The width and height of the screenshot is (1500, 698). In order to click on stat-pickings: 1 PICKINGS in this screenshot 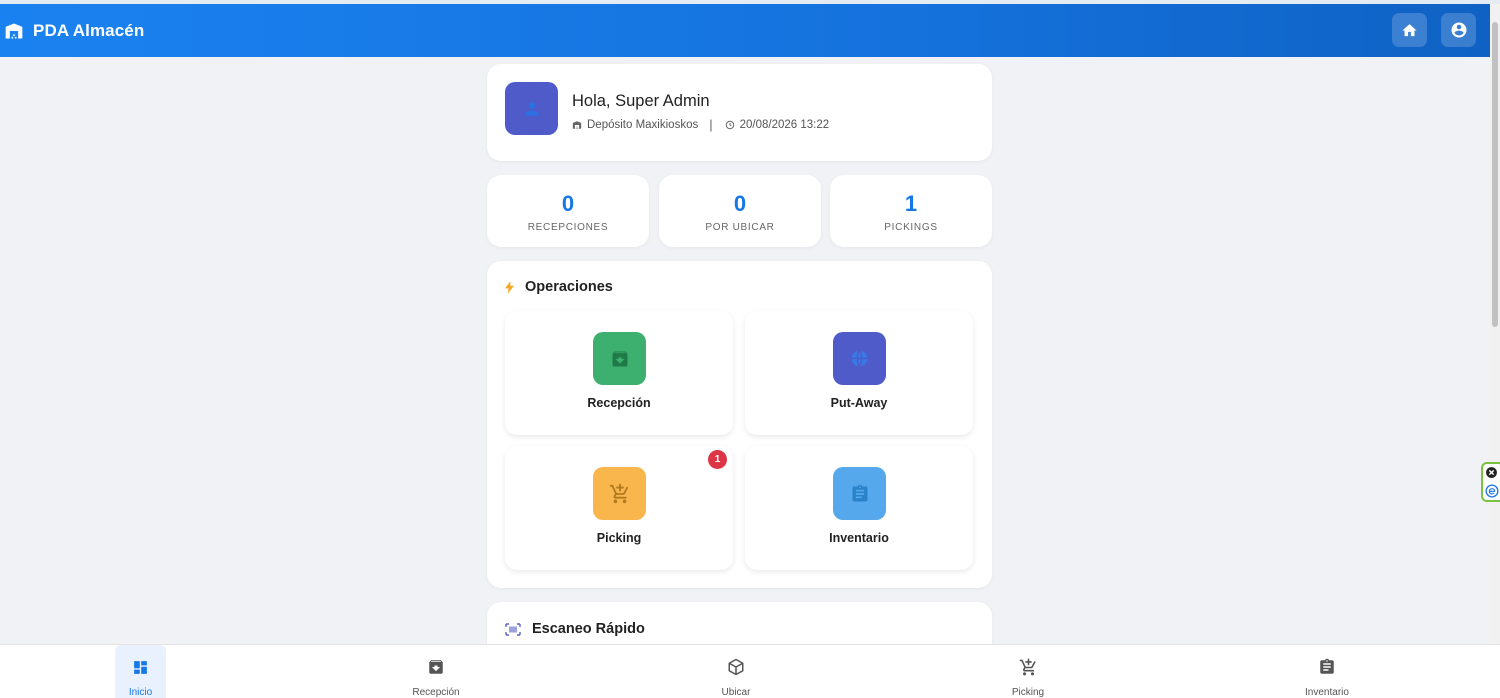, I will do `click(911, 211)`.